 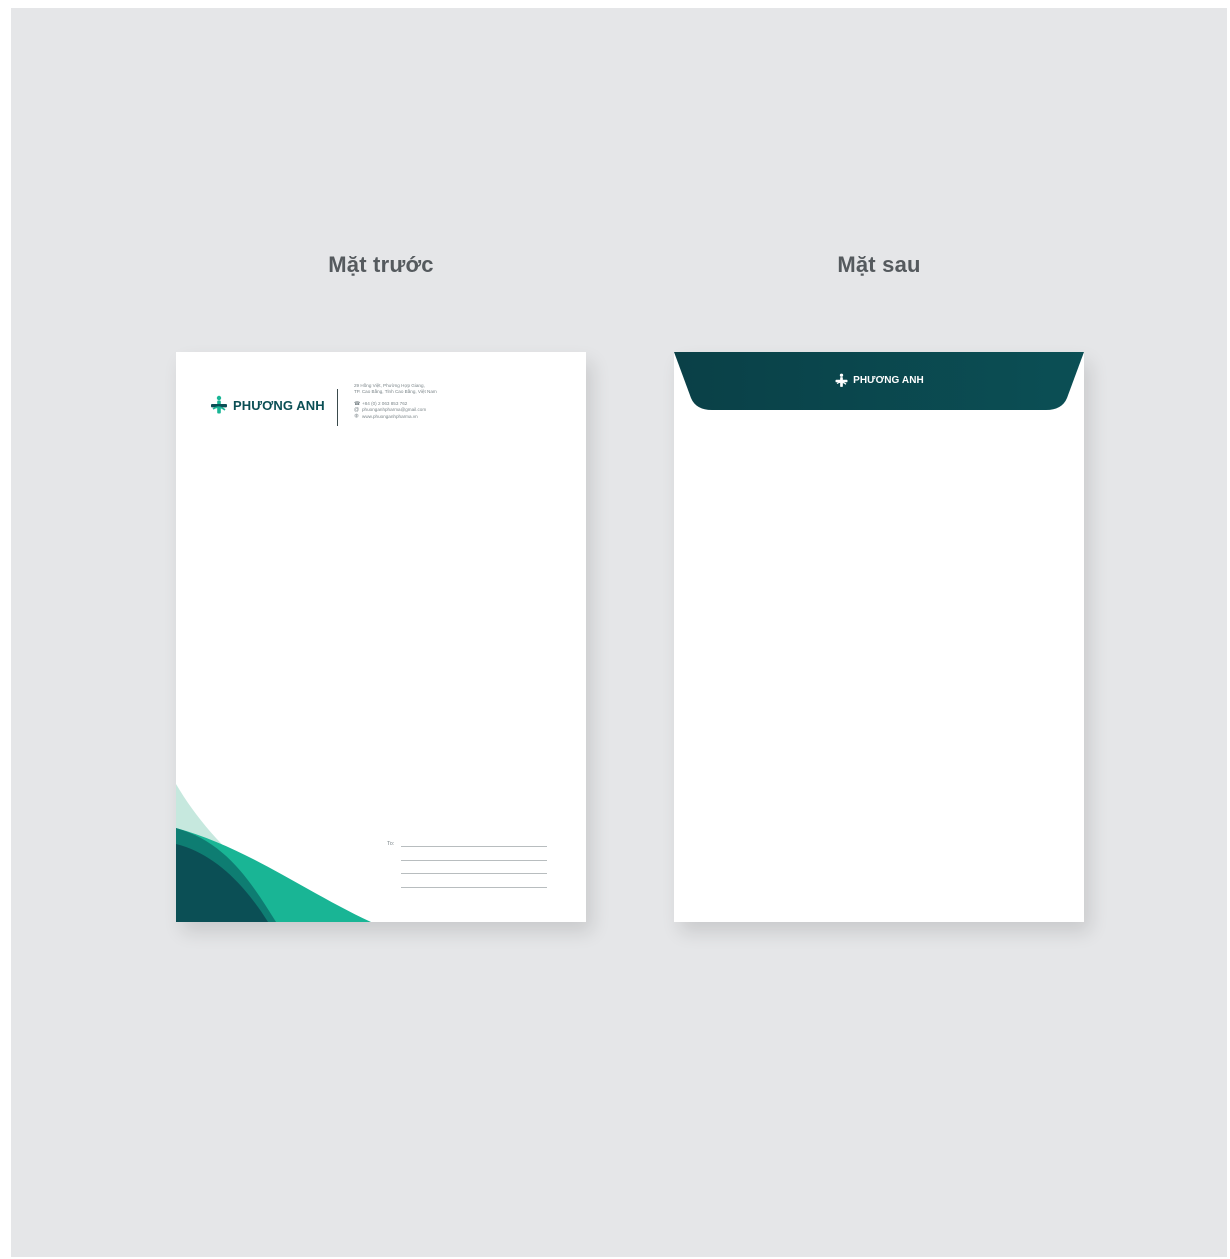 I want to click on brand-name: PHƯƠNG ANH, so click(x=279, y=405).